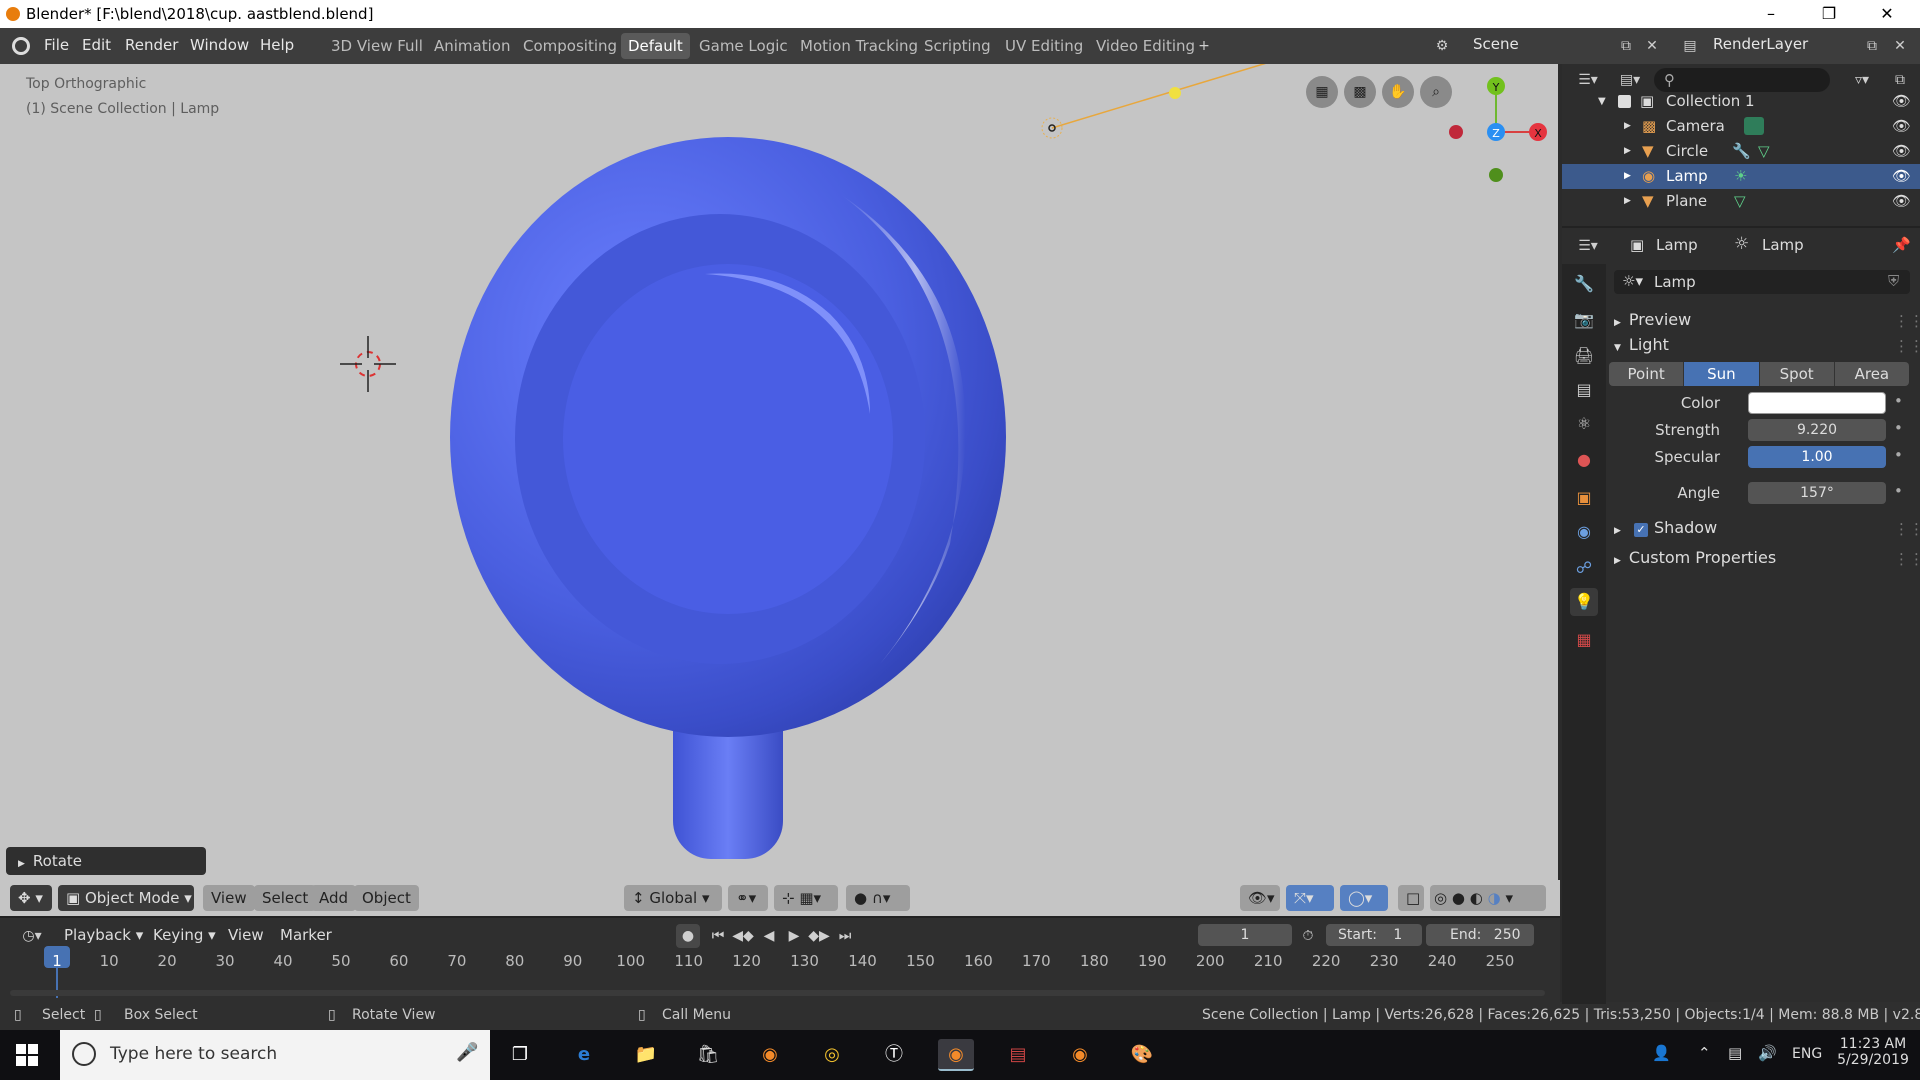 The width and height of the screenshot is (1920, 1080). What do you see at coordinates (106, 861) in the screenshot?
I see `last-operator-panel: ▶ Rotate` at bounding box center [106, 861].